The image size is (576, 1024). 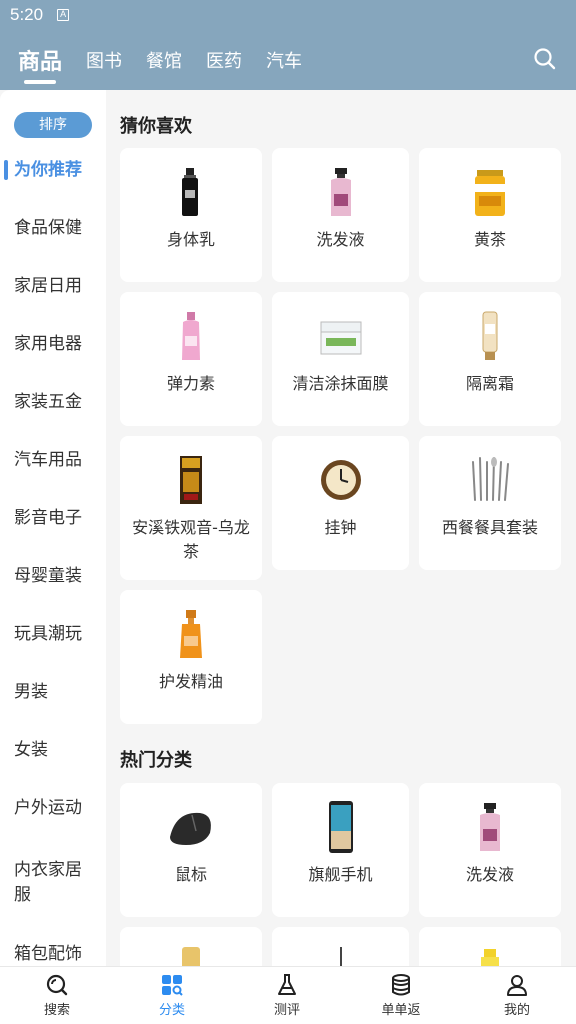 What do you see at coordinates (156, 126) in the screenshot?
I see `section-title-guess: 猜你喜欢` at bounding box center [156, 126].